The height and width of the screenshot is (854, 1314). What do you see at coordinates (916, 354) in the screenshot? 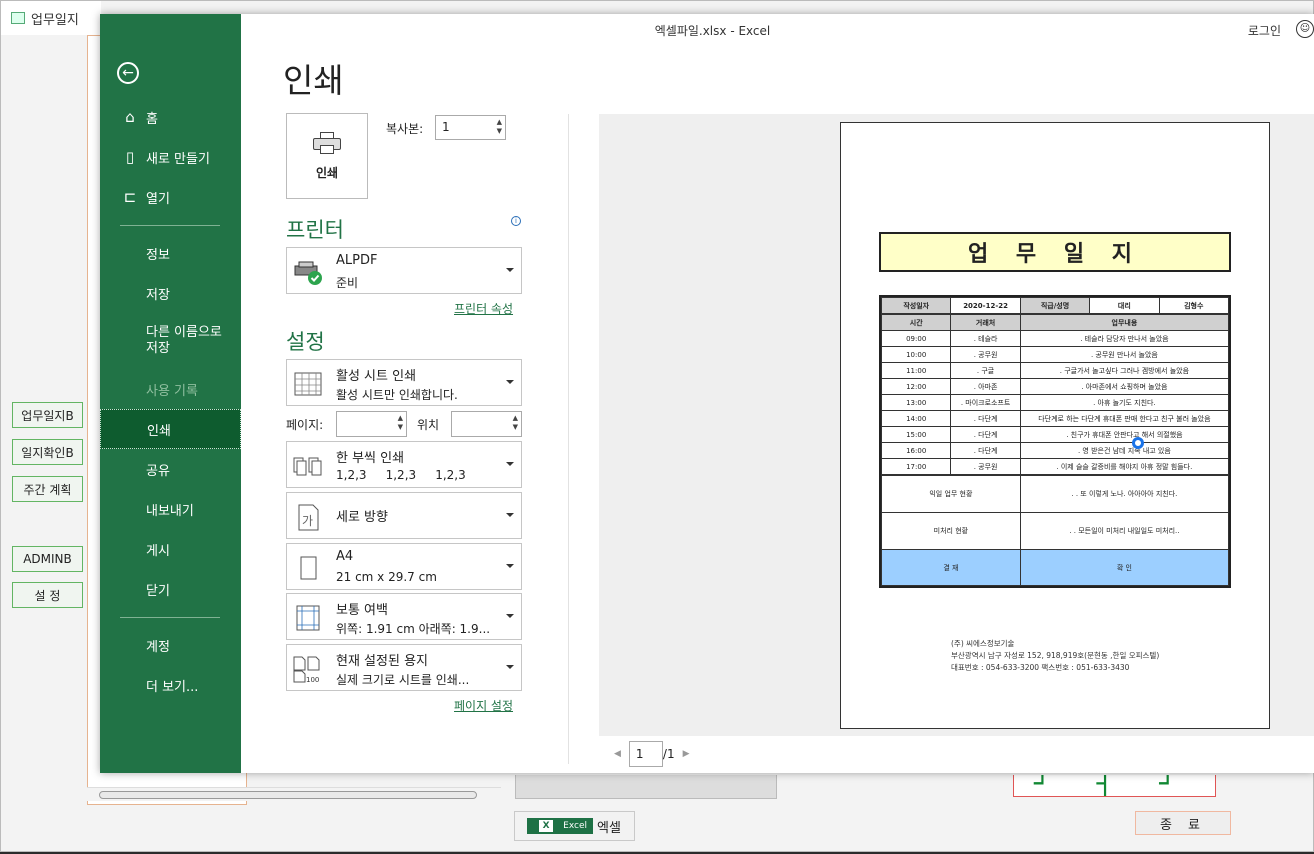
I see `time-cell: 10:00` at bounding box center [916, 354].